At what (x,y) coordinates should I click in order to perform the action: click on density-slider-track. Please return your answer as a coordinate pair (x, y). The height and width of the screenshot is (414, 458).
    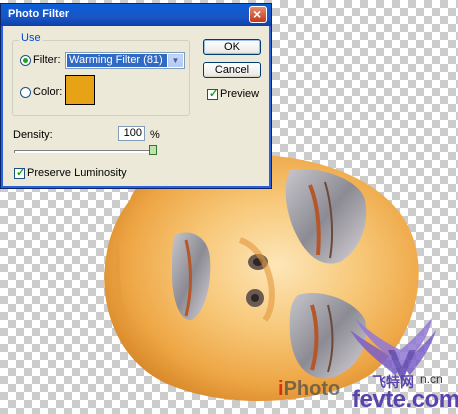
    Looking at the image, I should click on (85, 151).